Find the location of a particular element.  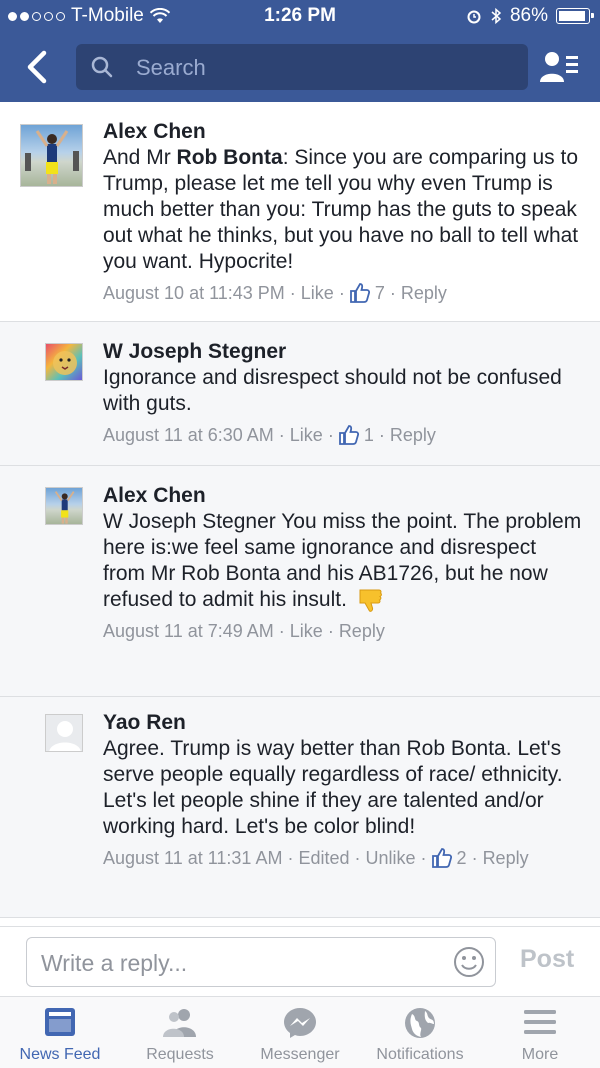

like-count: 1 is located at coordinates (368, 435).